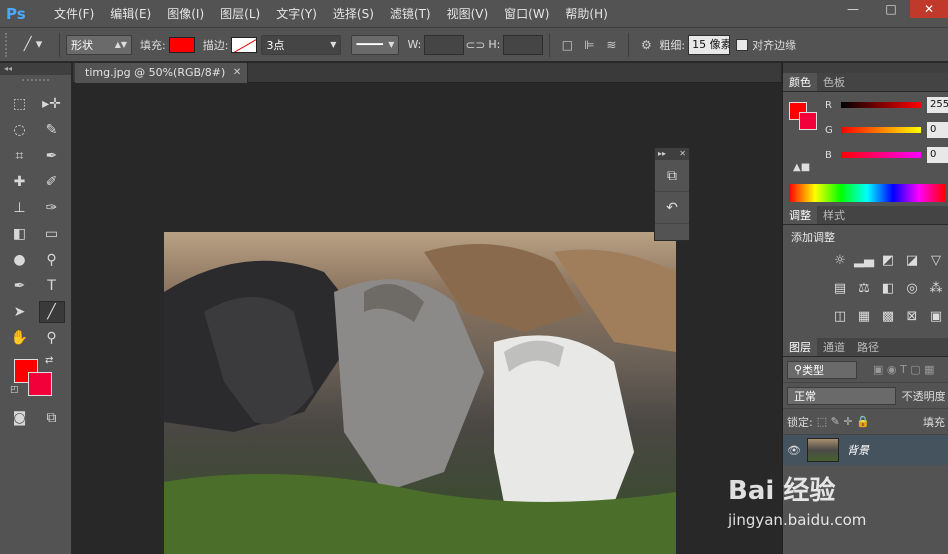  I want to click on path-arrangement-icon: ≋, so click(611, 45).